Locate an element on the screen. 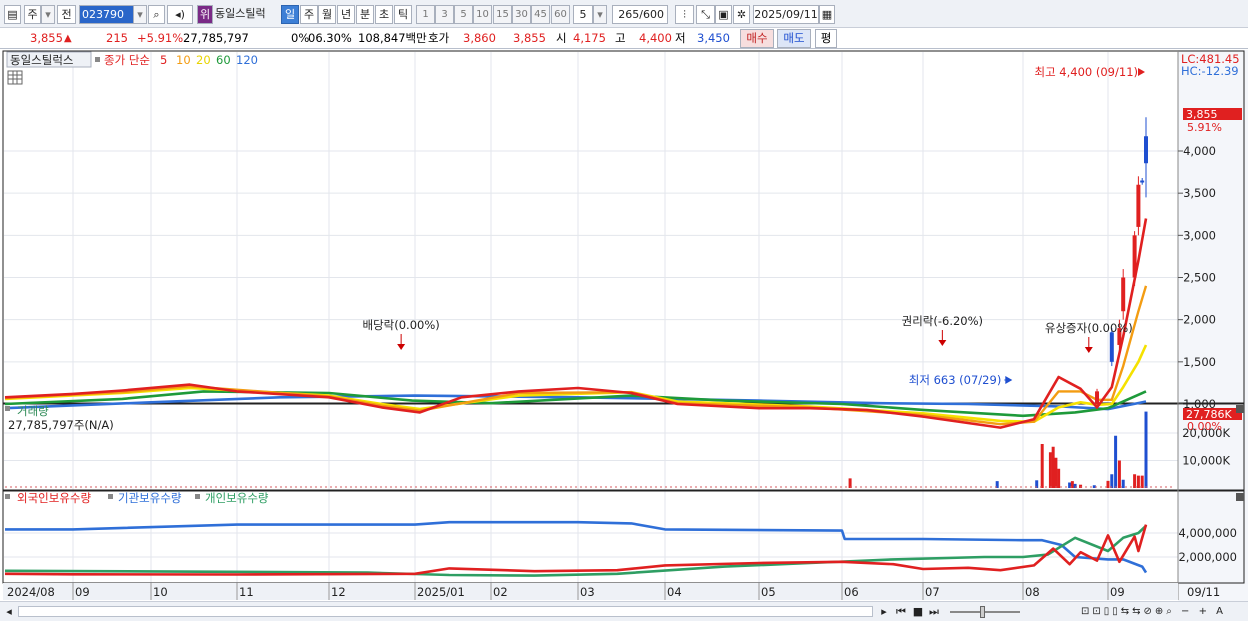 The height and width of the screenshot is (621, 1248). gear-icon: ✲ is located at coordinates (741, 14).